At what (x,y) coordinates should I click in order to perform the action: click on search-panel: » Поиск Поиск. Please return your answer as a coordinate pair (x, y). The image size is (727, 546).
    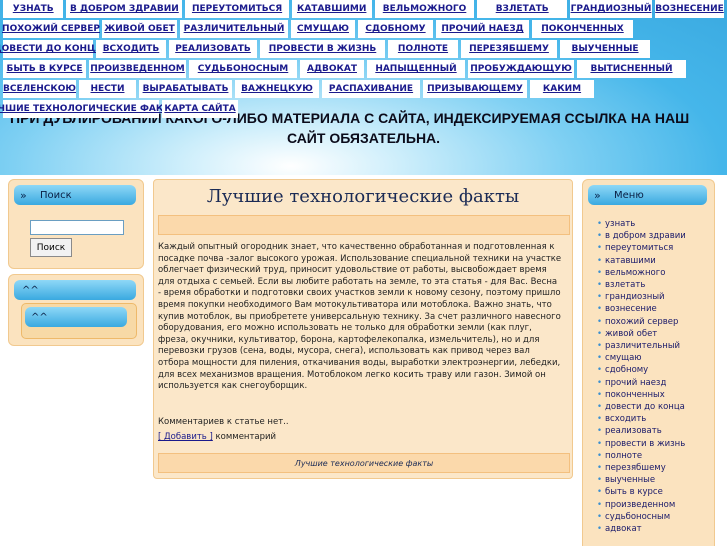
    Looking at the image, I should click on (76, 224).